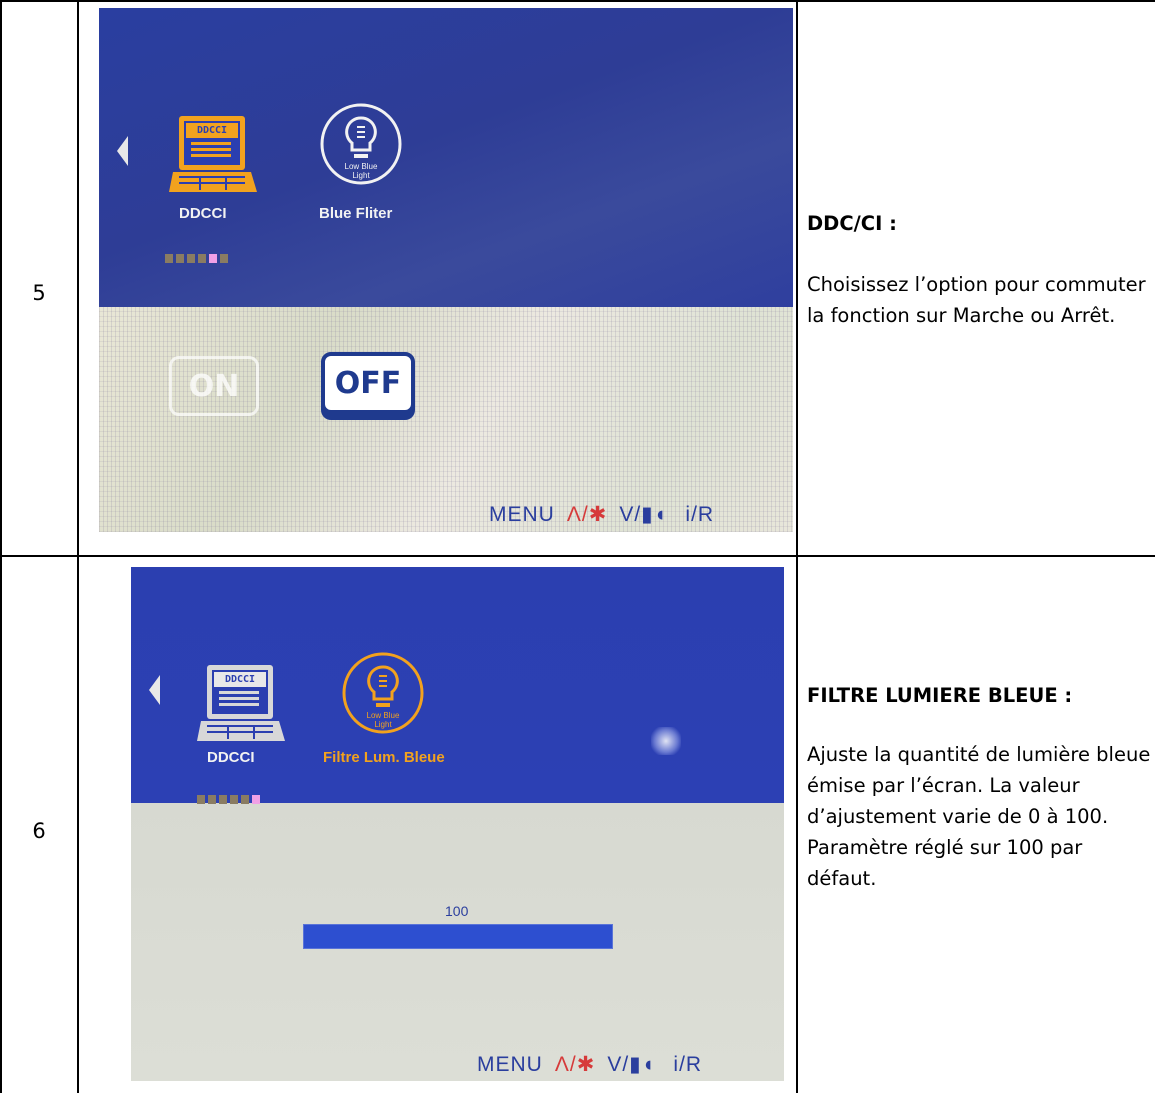  I want to click on blue-filter-label: Blue Fliter, so click(356, 213).